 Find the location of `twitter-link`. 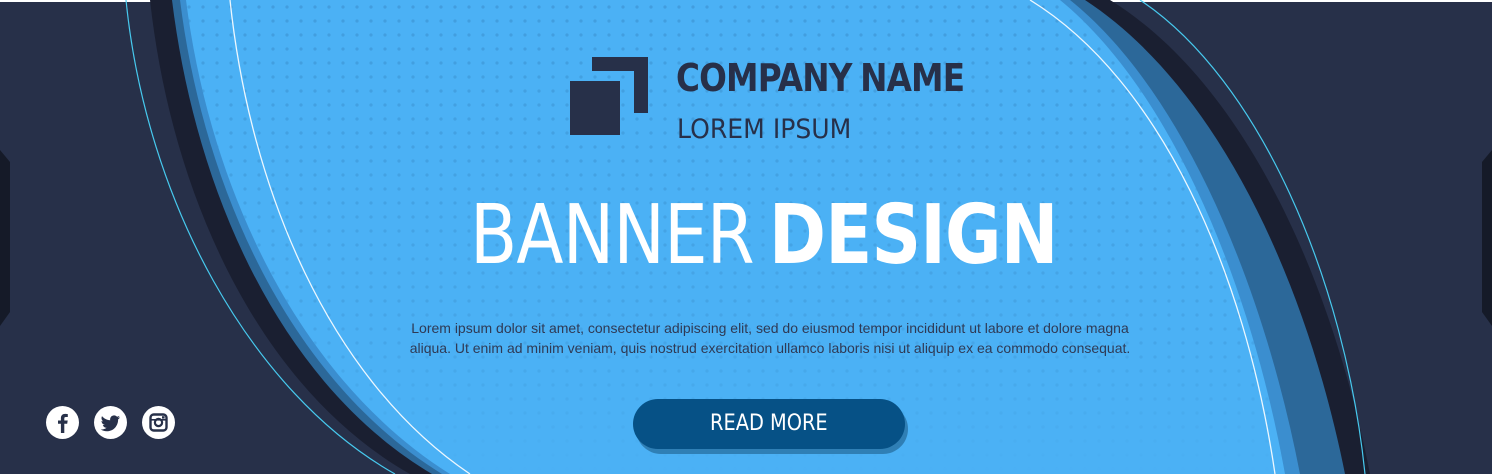

twitter-link is located at coordinates (110, 422).